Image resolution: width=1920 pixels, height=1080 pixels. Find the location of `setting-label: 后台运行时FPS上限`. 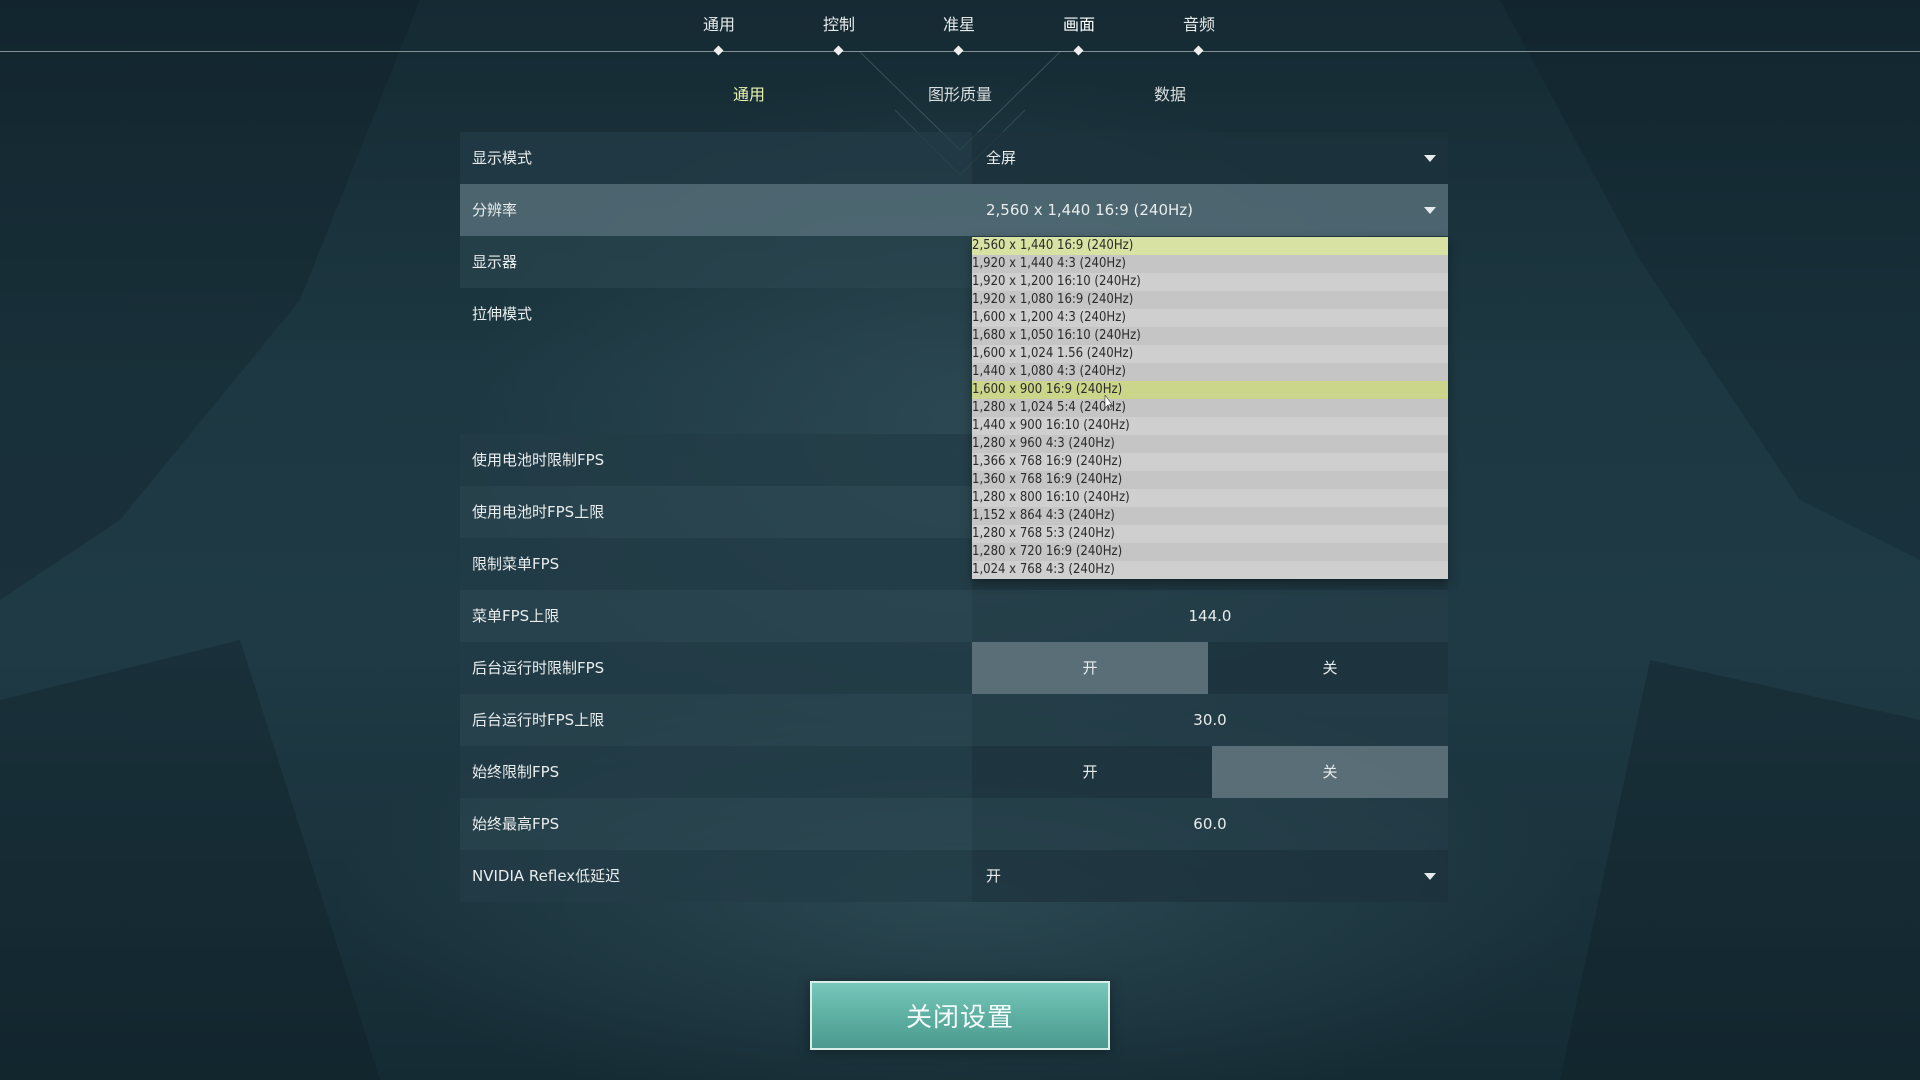

setting-label: 后台运行时FPS上限 is located at coordinates (538, 720).